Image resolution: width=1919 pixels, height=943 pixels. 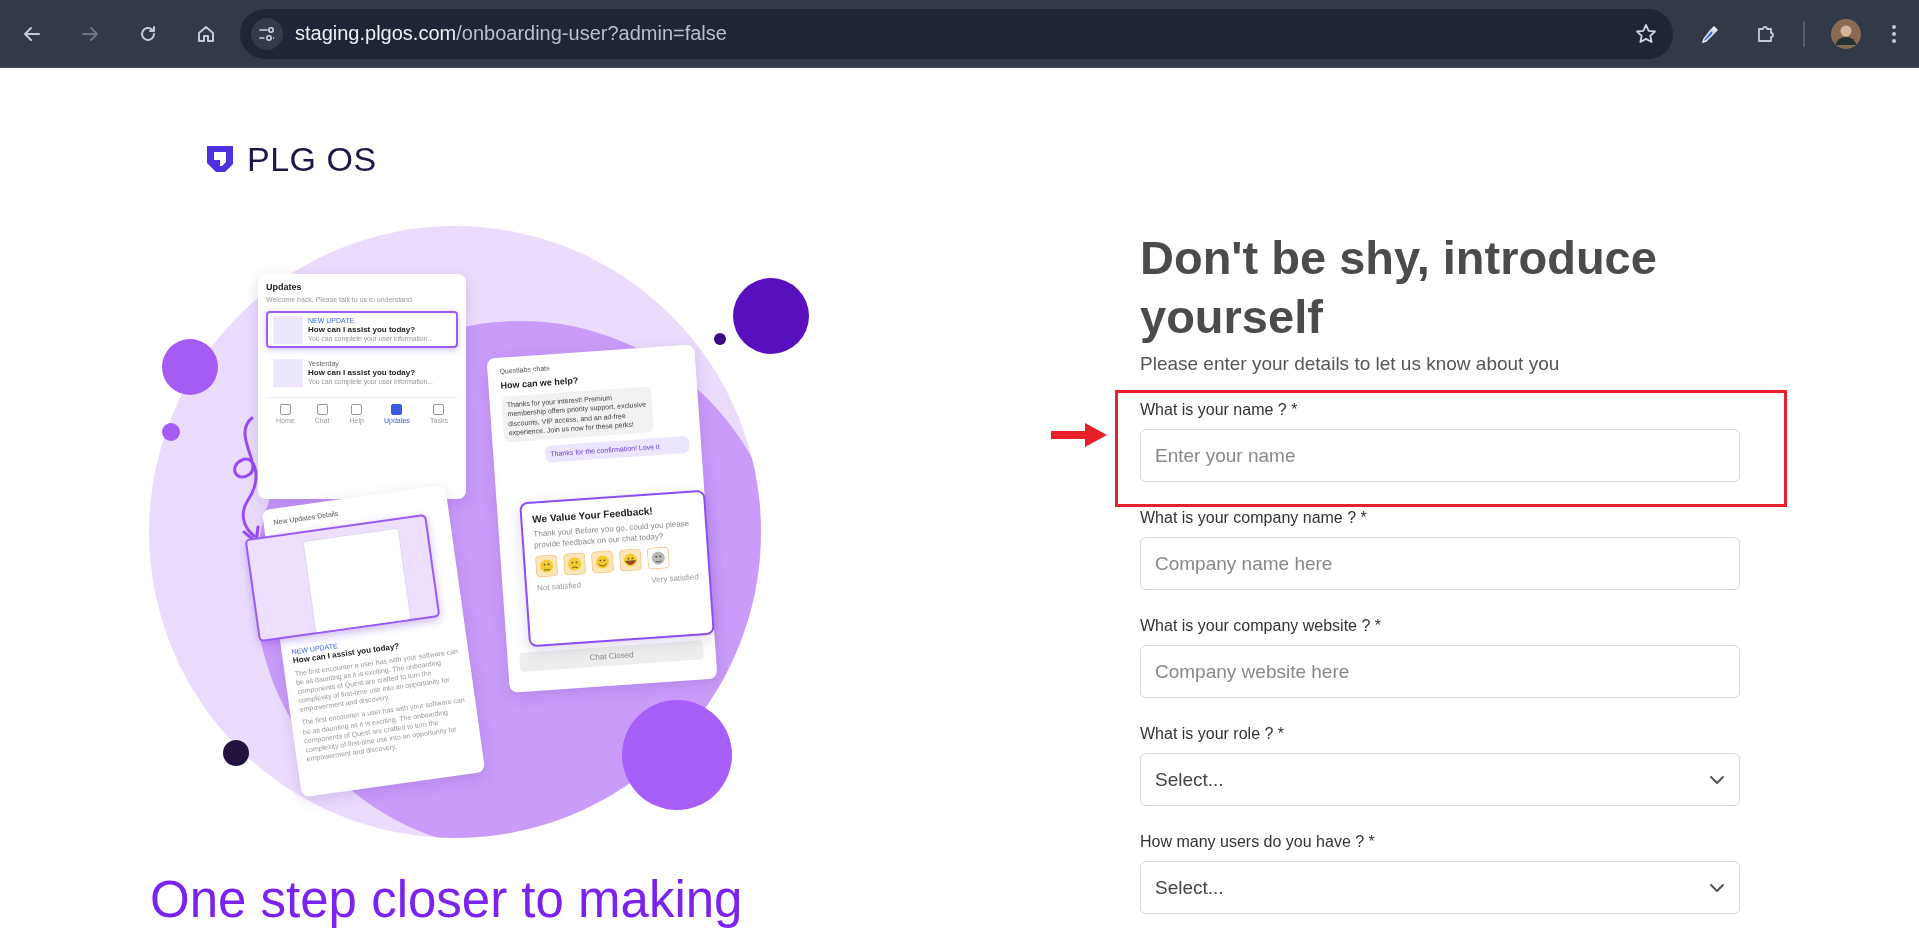 I want to click on reload-icon, so click(x=148, y=33).